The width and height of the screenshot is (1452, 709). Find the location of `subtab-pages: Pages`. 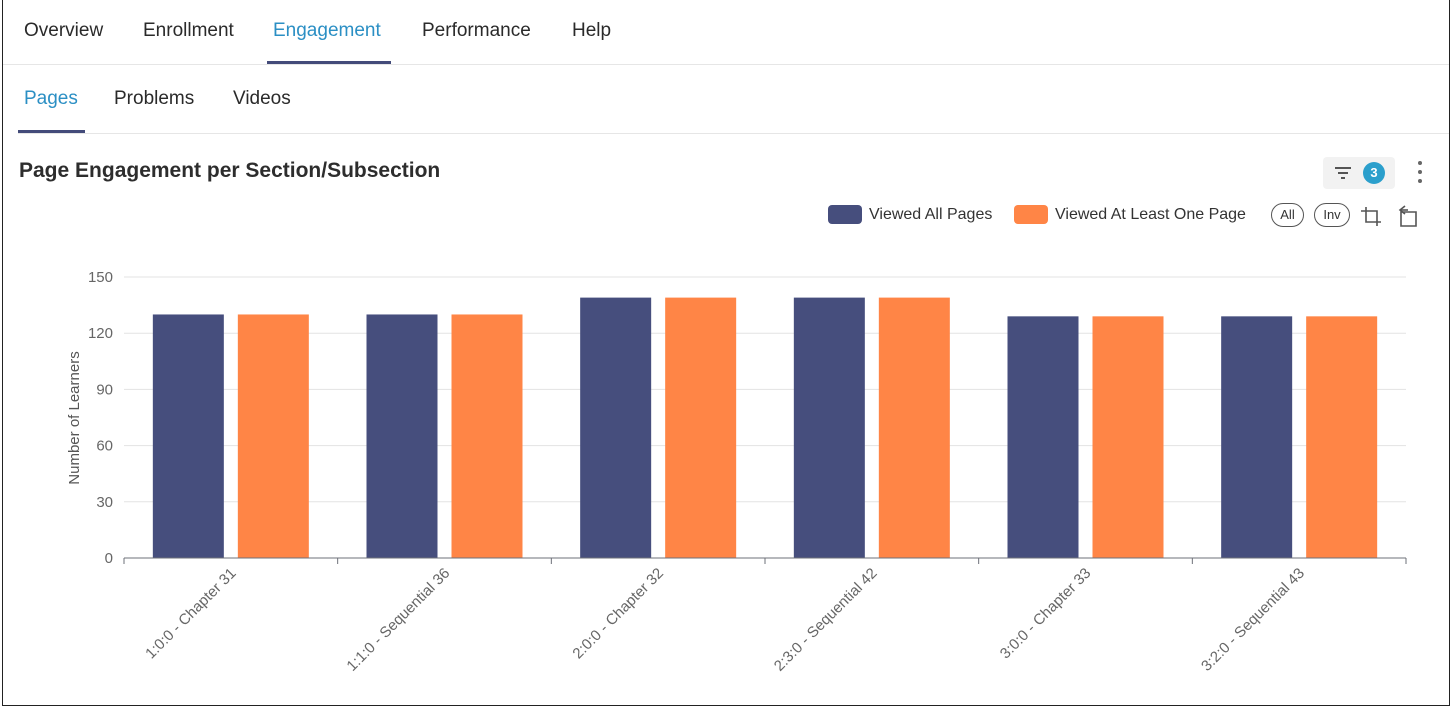

subtab-pages: Pages is located at coordinates (51, 99).